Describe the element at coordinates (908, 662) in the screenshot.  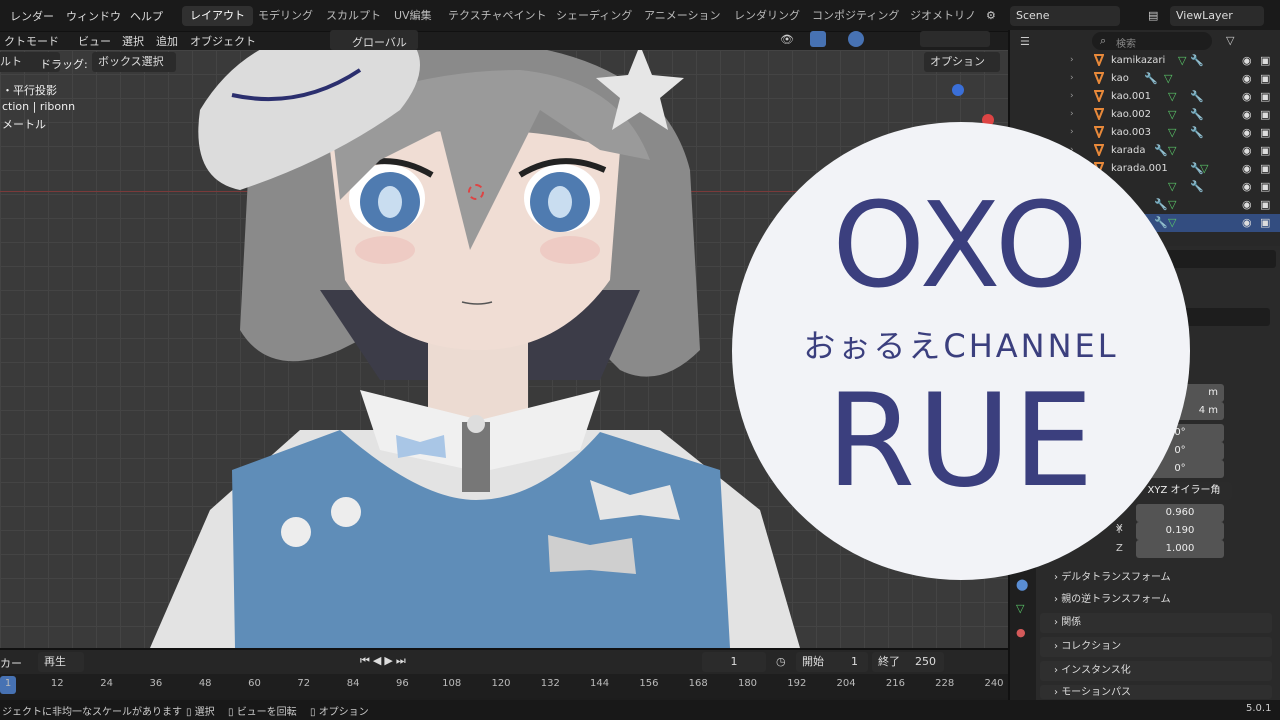
I see `end-frame-field: 終了 250` at that location.